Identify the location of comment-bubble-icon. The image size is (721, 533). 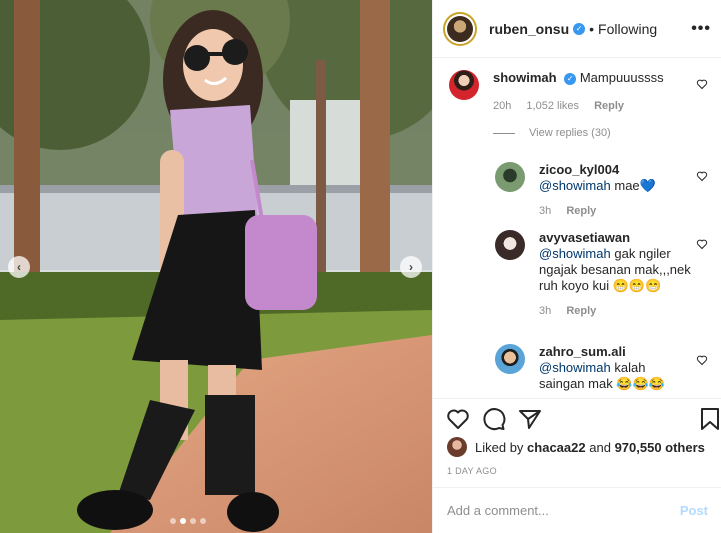
(494, 419).